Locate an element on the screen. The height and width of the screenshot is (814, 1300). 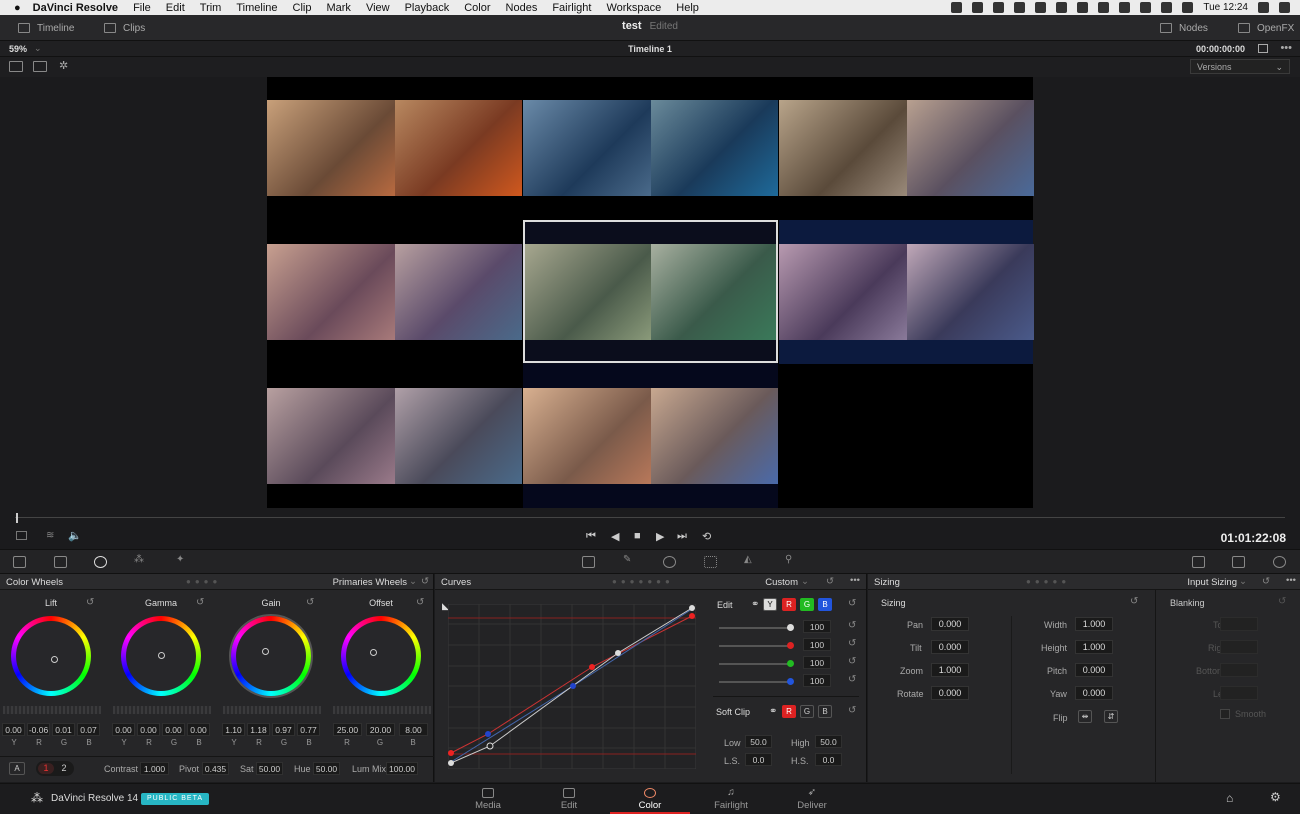
3d-icon is located at coordinates (1238, 562).